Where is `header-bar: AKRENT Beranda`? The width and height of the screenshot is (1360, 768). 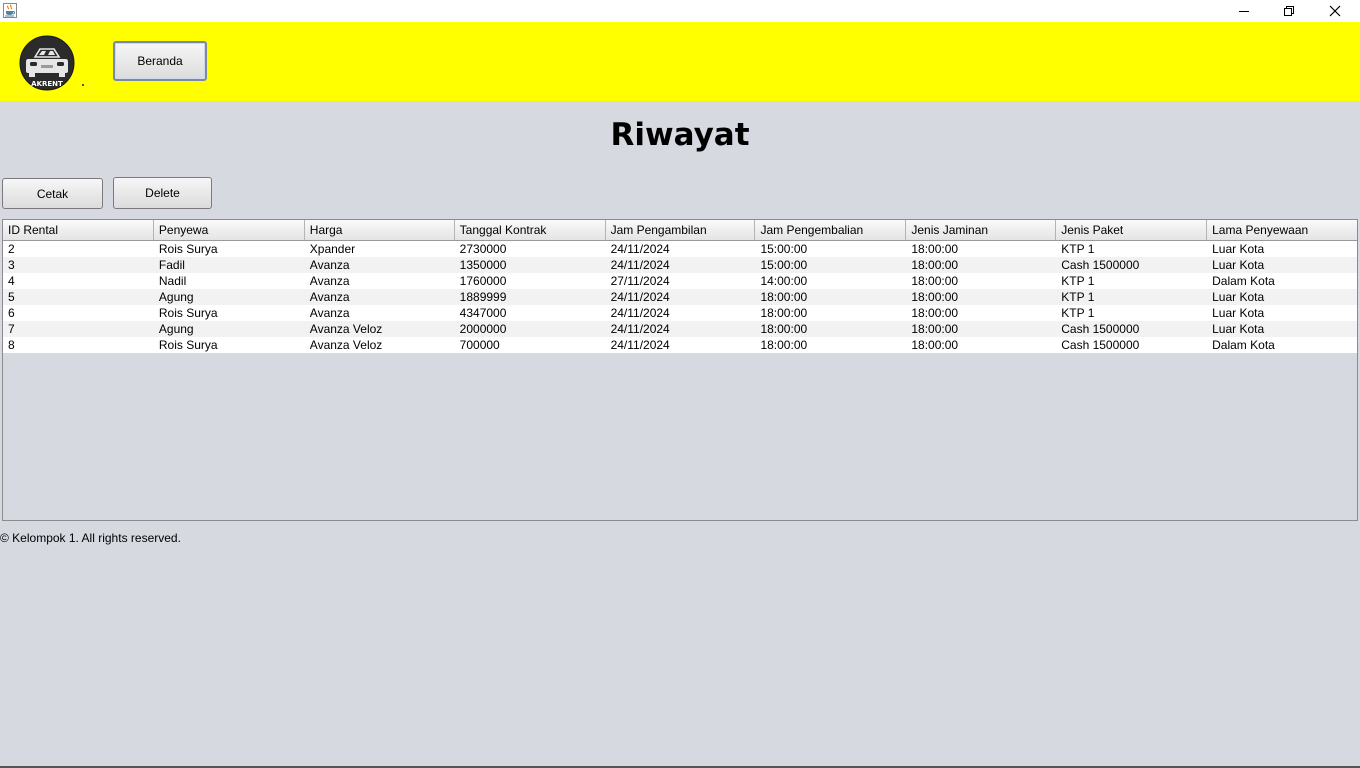 header-bar: AKRENT Beranda is located at coordinates (680, 61).